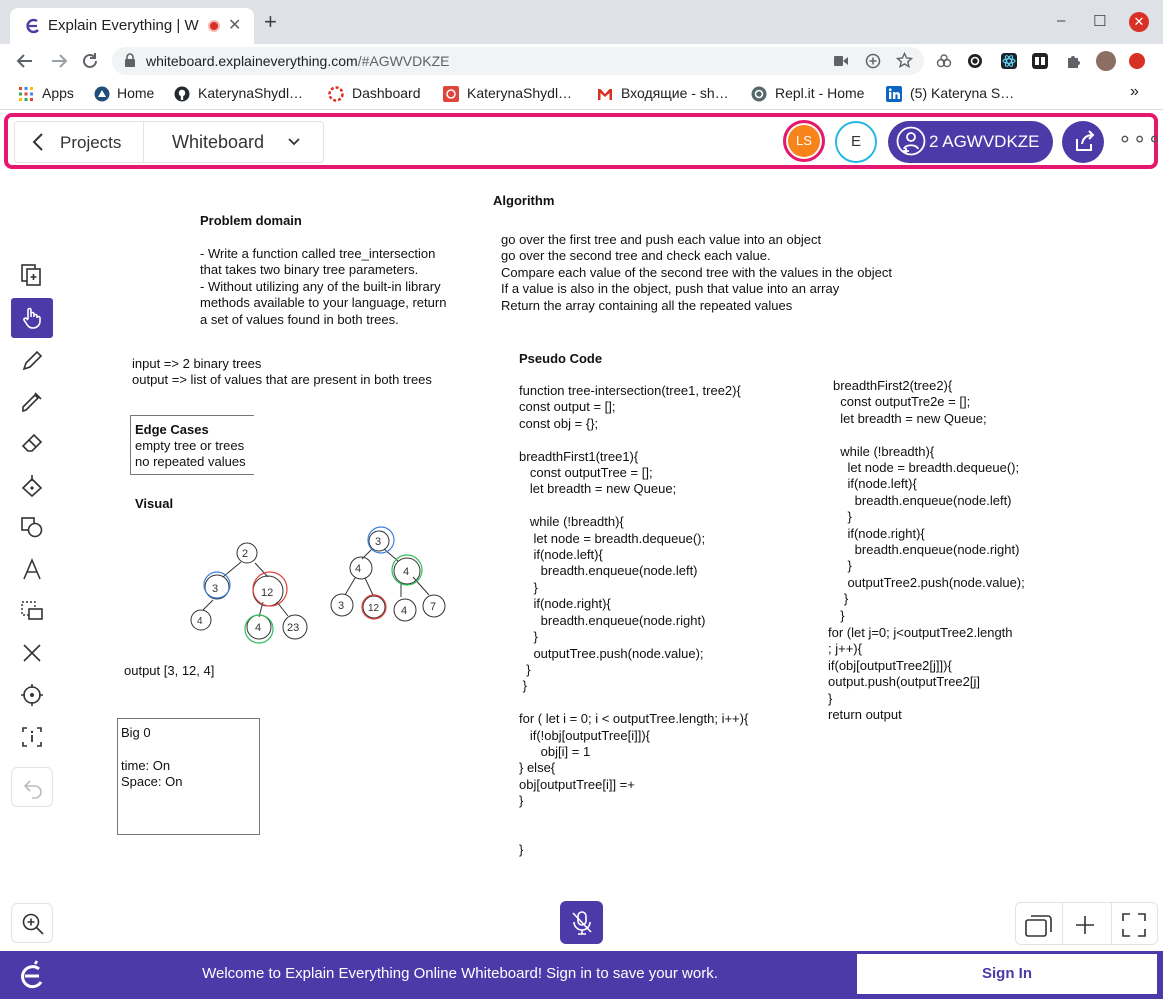 The image size is (1163, 999). I want to click on undo-button, so click(32, 787).